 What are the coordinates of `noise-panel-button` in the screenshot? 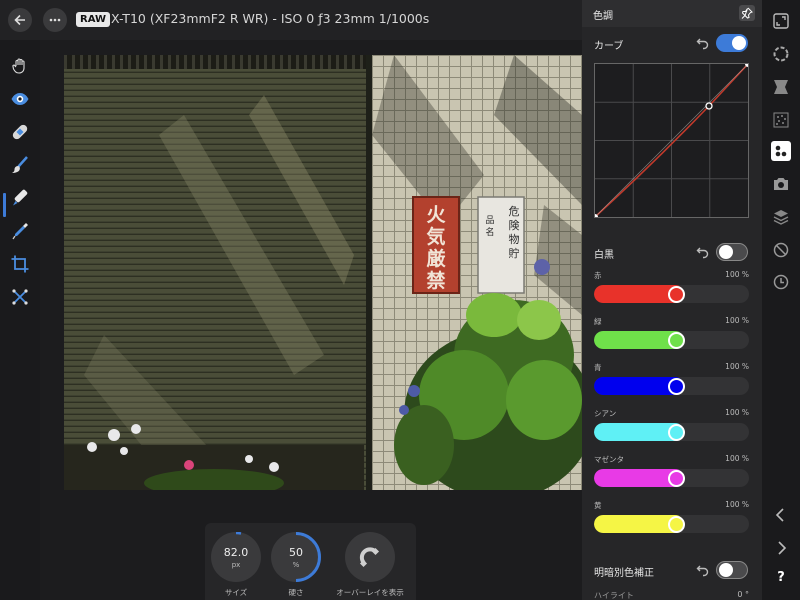 It's located at (781, 120).